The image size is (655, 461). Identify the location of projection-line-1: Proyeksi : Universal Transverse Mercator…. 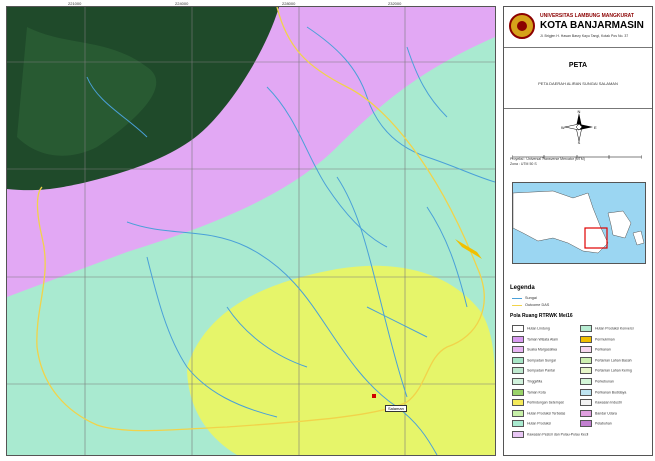
(547, 159).